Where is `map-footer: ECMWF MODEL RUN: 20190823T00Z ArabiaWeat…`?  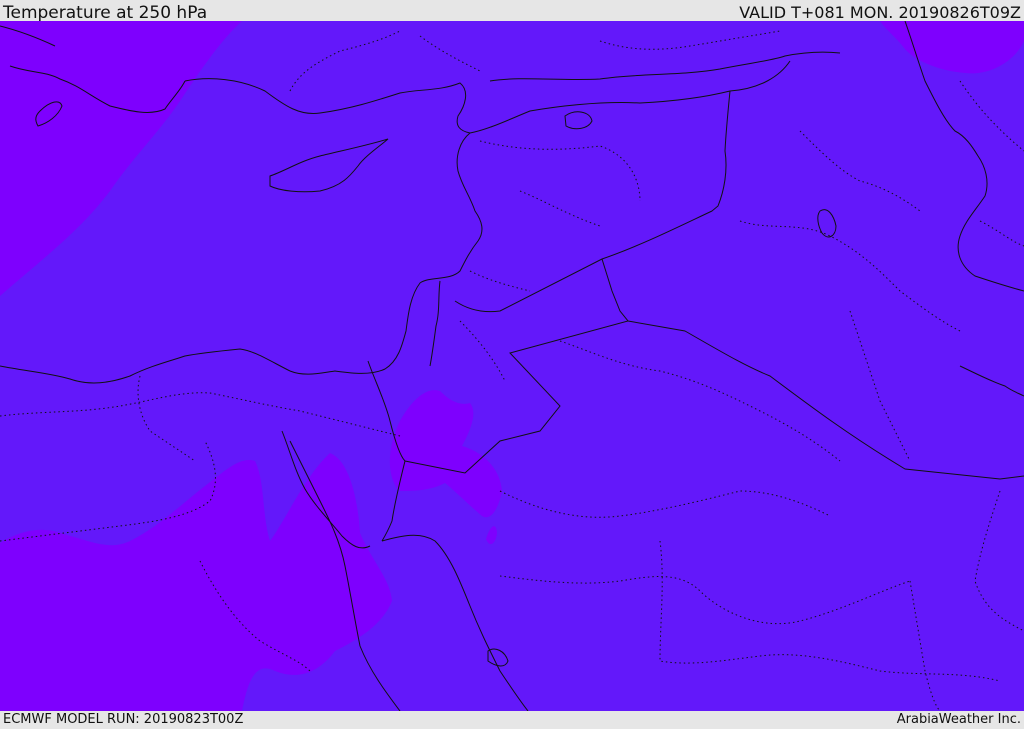
map-footer: ECMWF MODEL RUN: 20190823T00Z ArabiaWeat… is located at coordinates (512, 720).